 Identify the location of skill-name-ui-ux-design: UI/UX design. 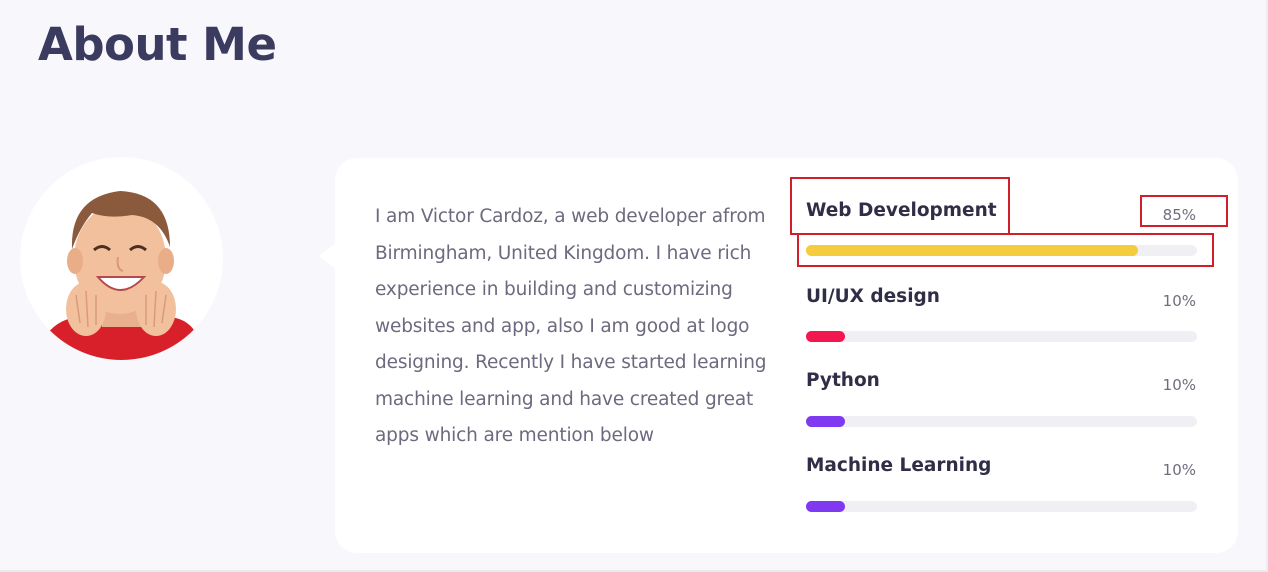
(873, 296).